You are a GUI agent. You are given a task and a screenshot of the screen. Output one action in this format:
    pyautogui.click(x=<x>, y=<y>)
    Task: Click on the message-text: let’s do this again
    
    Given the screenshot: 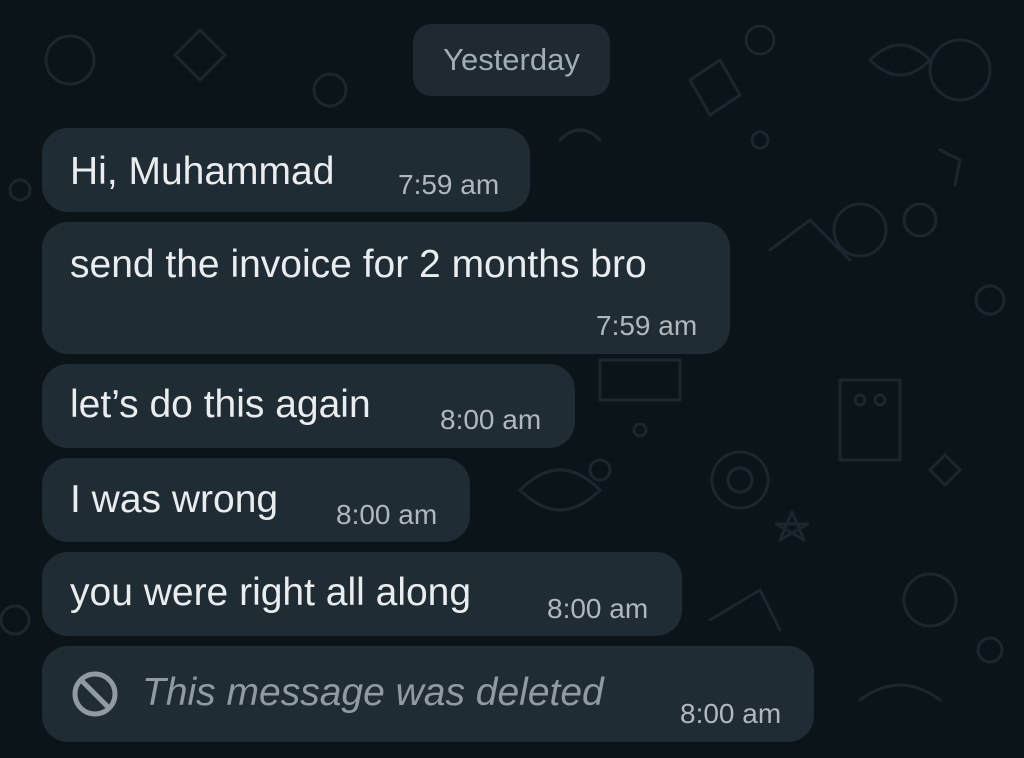 What is the action you would take?
    pyautogui.click(x=220, y=404)
    